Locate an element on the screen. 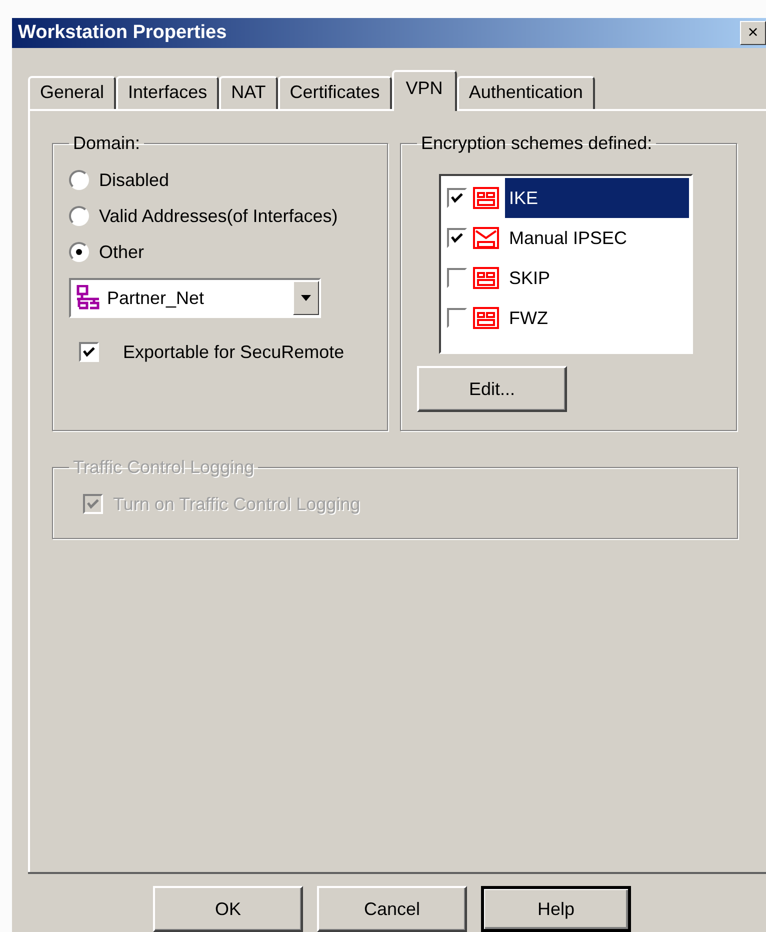 The height and width of the screenshot is (932, 766). tab: General is located at coordinates (72, 93).